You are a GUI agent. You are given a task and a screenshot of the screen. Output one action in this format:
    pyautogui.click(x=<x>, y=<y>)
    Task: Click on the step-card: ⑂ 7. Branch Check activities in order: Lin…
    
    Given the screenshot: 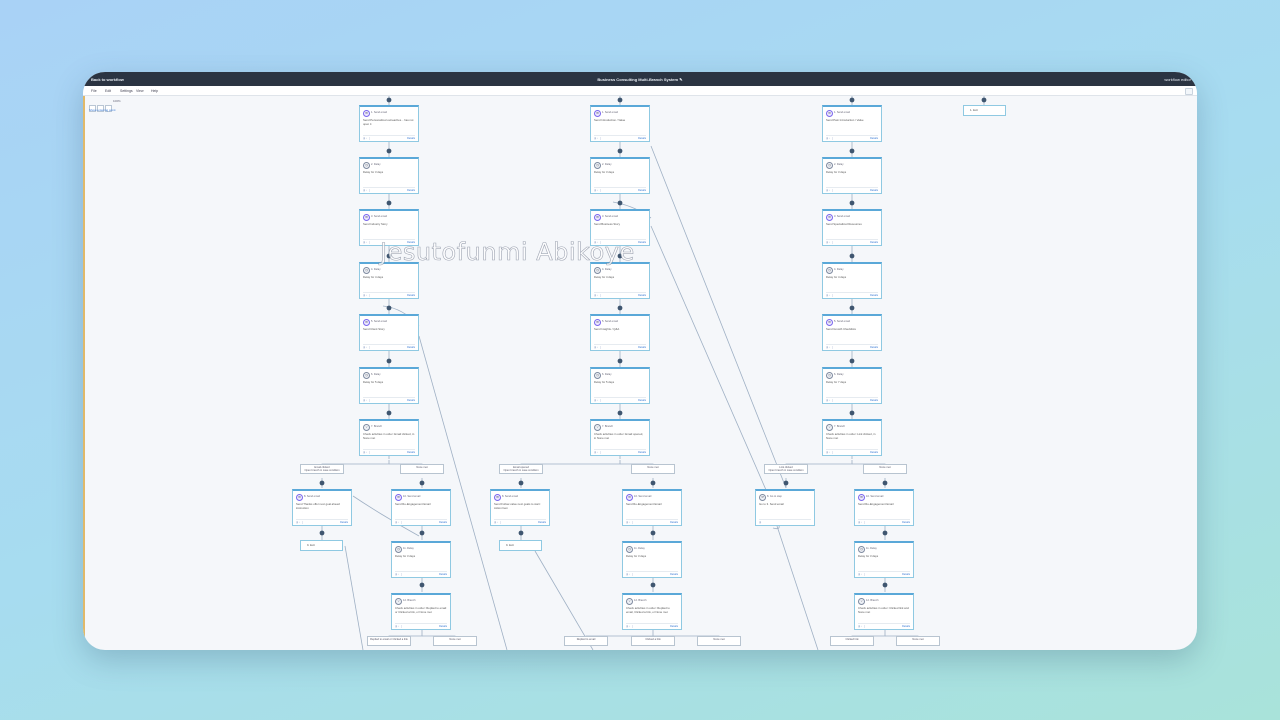 What is the action you would take?
    pyautogui.click(x=852, y=437)
    